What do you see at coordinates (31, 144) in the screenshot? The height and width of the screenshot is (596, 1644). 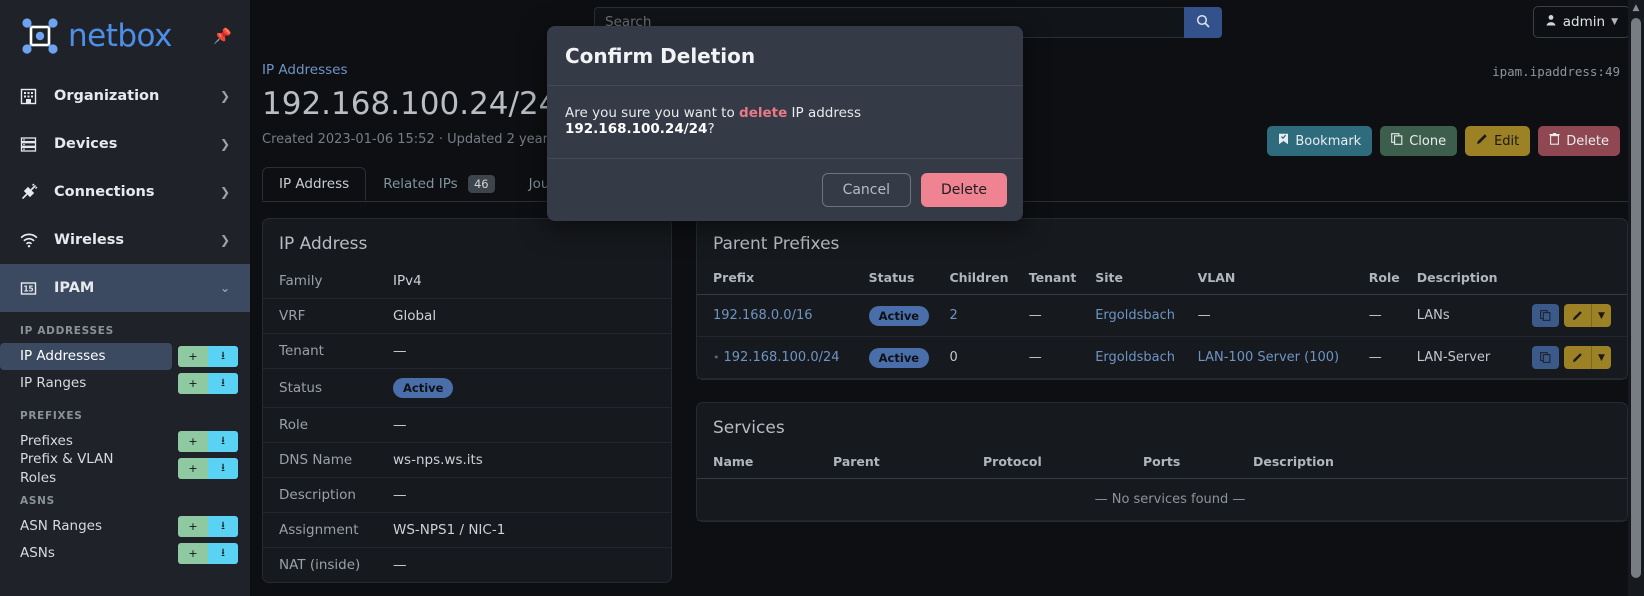 I see `server-icon` at bounding box center [31, 144].